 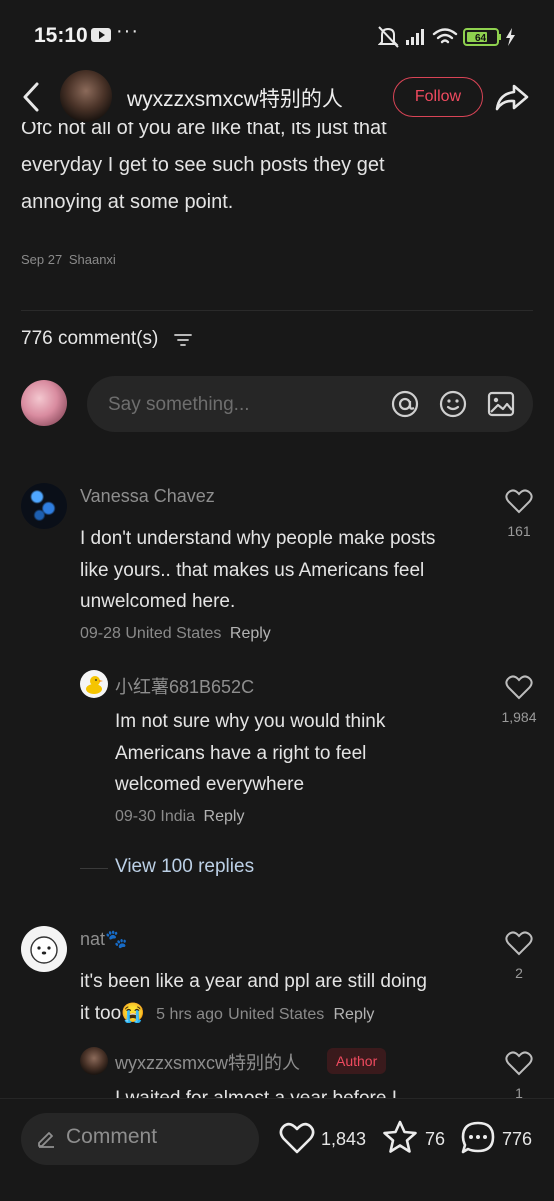 I want to click on comment-count: 776 comment(s), so click(x=90, y=338).